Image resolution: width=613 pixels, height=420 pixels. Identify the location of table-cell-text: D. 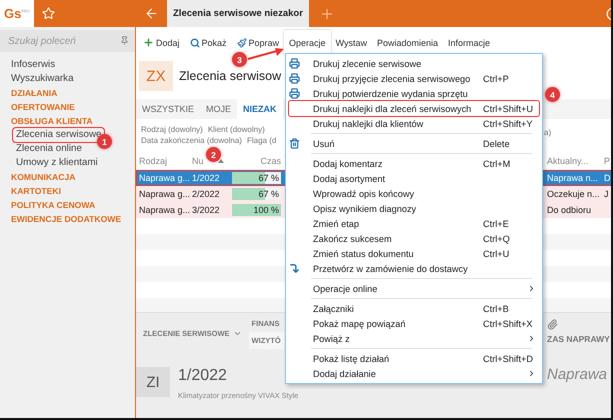
(607, 178).